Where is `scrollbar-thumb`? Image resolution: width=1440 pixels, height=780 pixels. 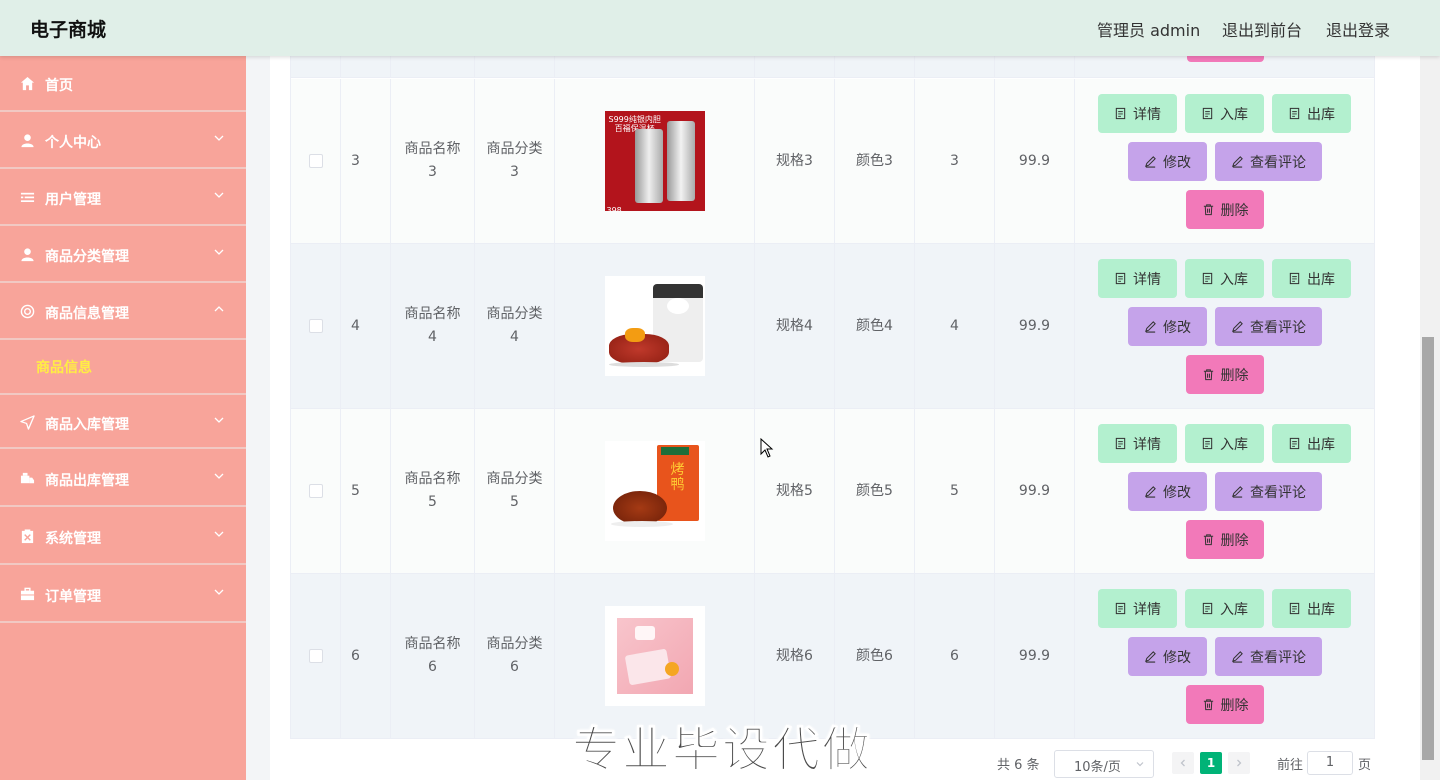 scrollbar-thumb is located at coordinates (1428, 548).